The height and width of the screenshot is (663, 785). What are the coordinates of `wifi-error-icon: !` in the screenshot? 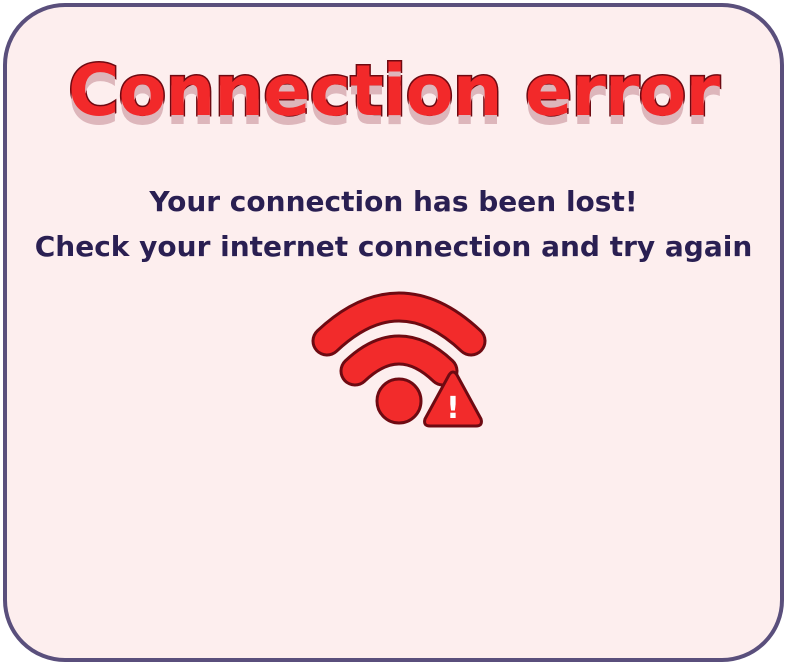 It's located at (399, 359).